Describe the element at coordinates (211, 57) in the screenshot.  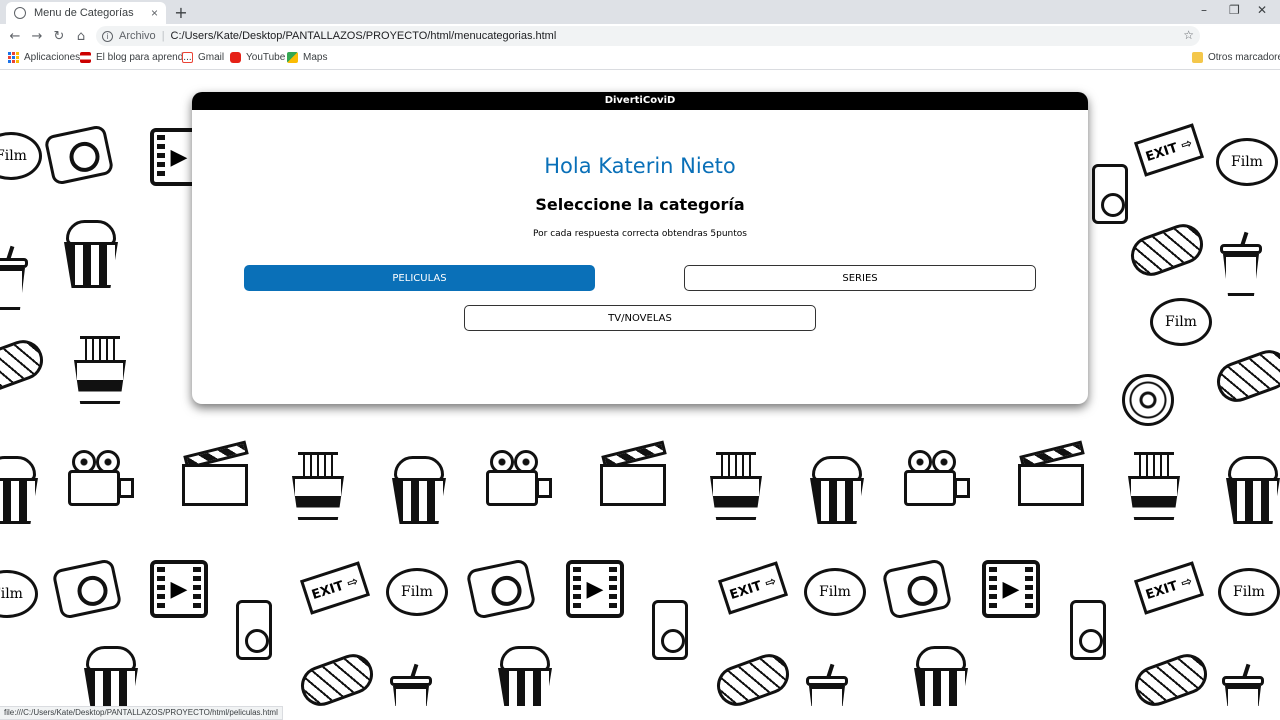
I see `bookmark-label: Gmail` at that location.